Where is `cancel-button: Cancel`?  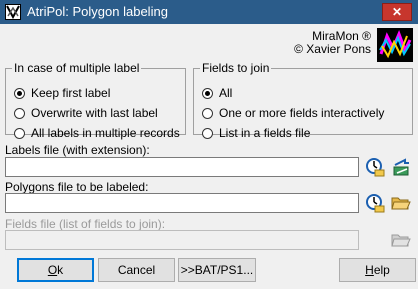 cancel-button: Cancel is located at coordinates (136, 270).